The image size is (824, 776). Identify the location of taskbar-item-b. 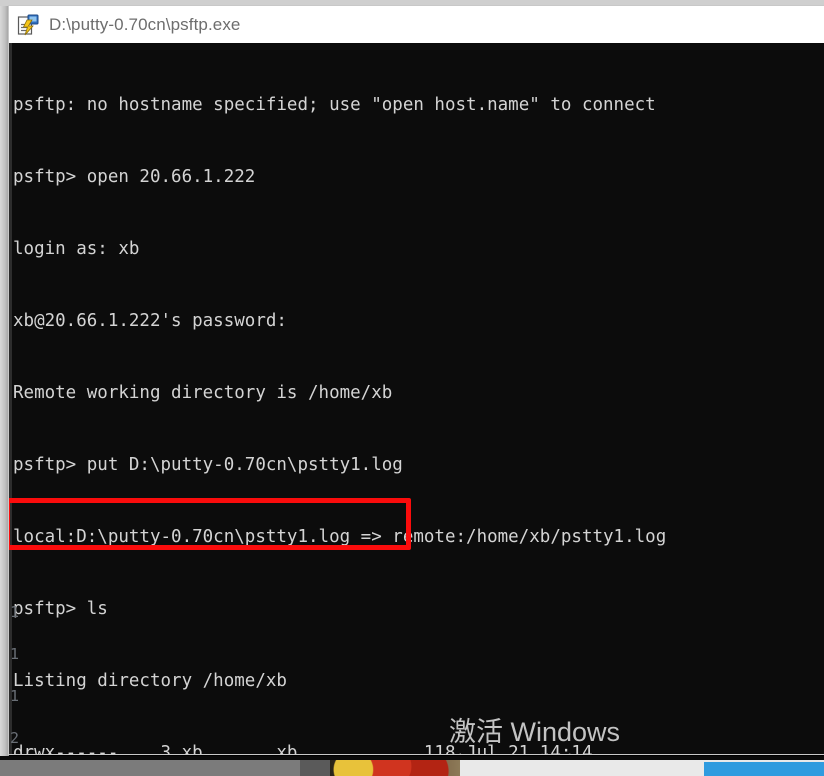
(315, 768).